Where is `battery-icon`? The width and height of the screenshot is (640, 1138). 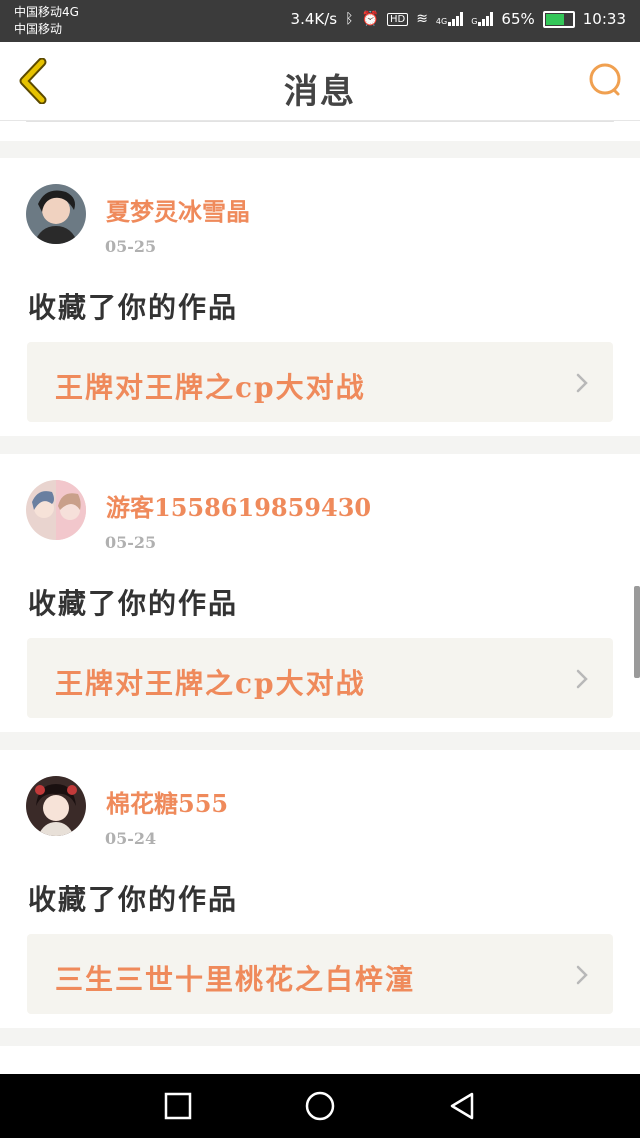
battery-icon is located at coordinates (558, 19).